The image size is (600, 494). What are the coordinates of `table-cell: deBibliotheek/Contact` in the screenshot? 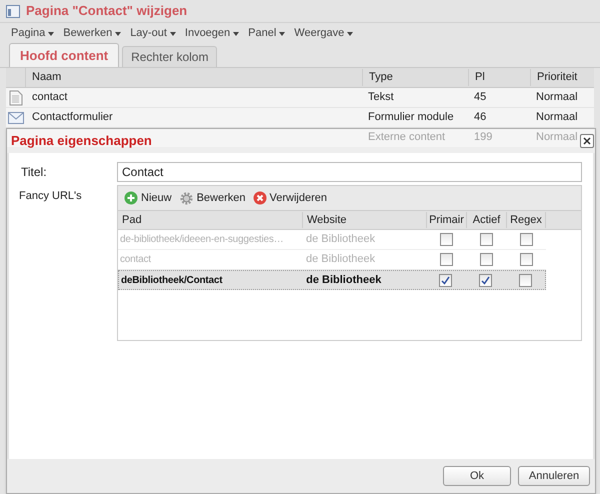 It's located at (171, 280).